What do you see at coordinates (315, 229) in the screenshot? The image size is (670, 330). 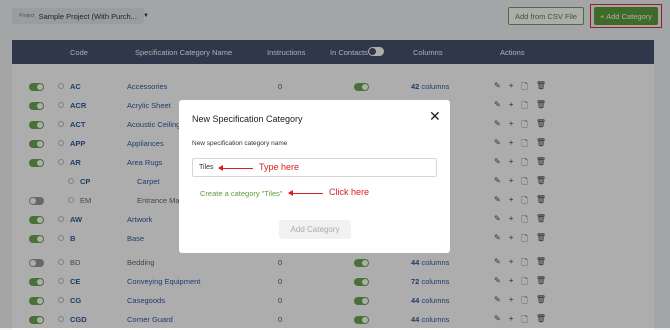 I see `add-category-submit-button: Add Category` at bounding box center [315, 229].